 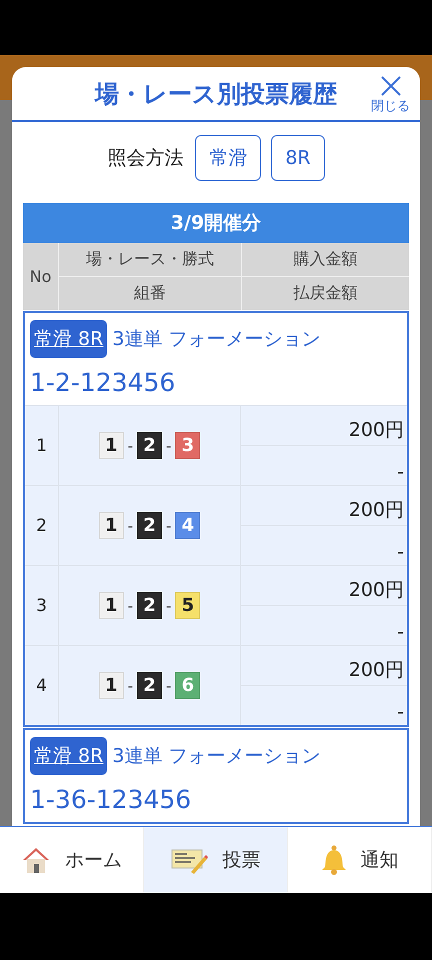 What do you see at coordinates (40, 276) in the screenshot?
I see `header-cell: No` at bounding box center [40, 276].